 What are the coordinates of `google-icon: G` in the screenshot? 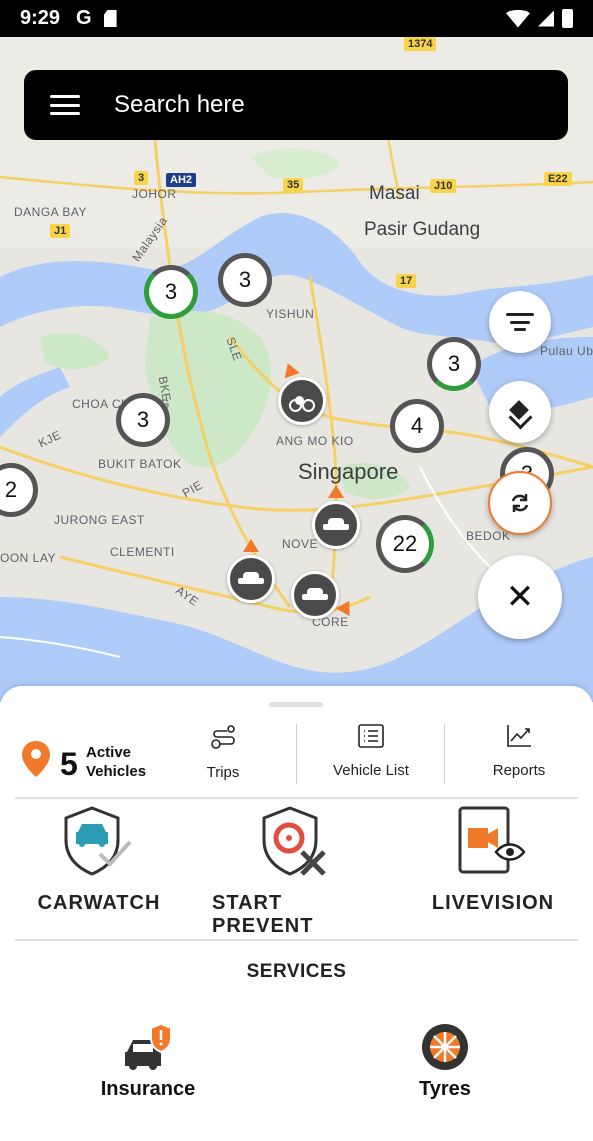 It's located at (84, 18).